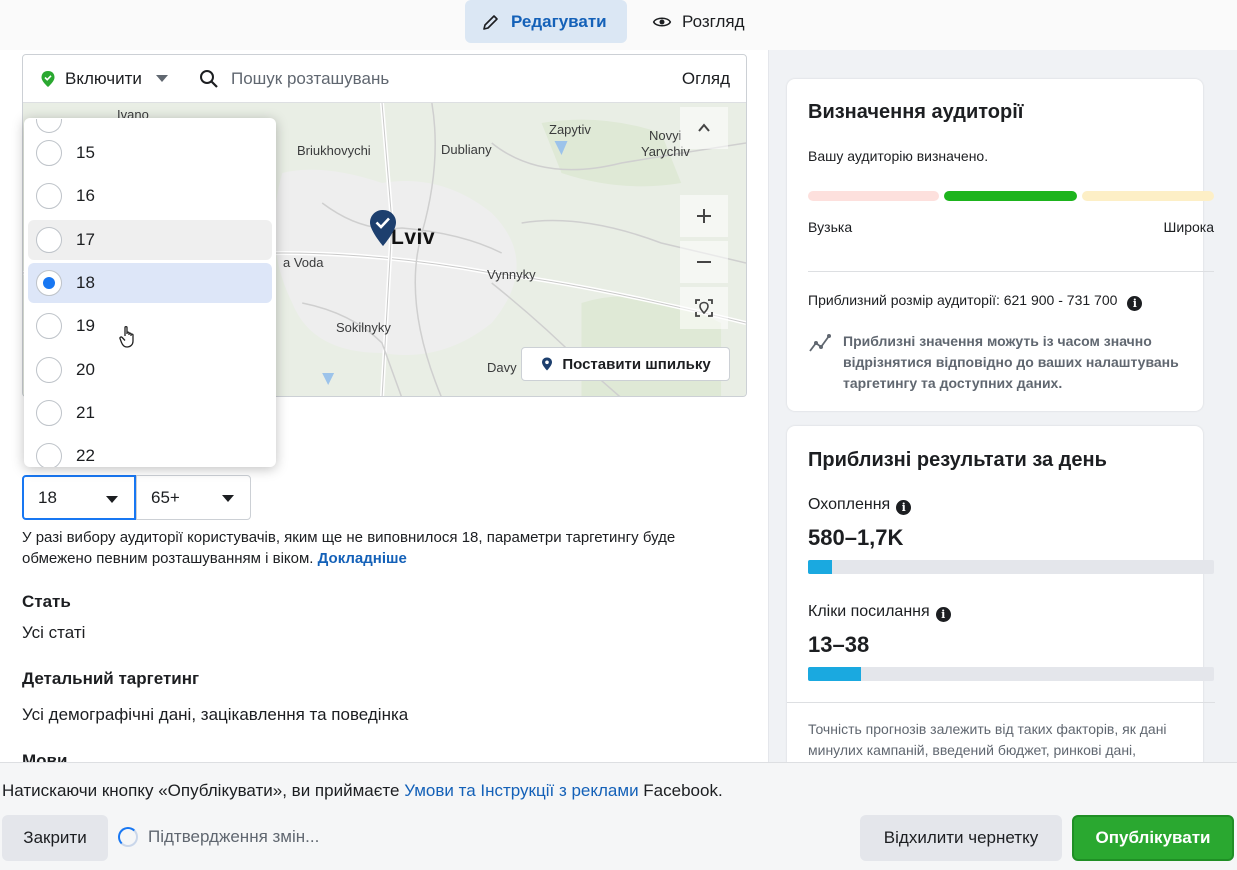 The width and height of the screenshot is (1237, 870). I want to click on location-search-input: Пошук розташувань, so click(436, 79).